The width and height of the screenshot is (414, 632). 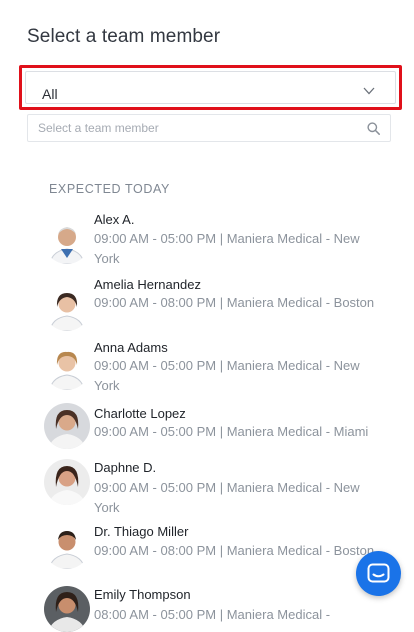 What do you see at coordinates (373, 128) in the screenshot?
I see `search-icon` at bounding box center [373, 128].